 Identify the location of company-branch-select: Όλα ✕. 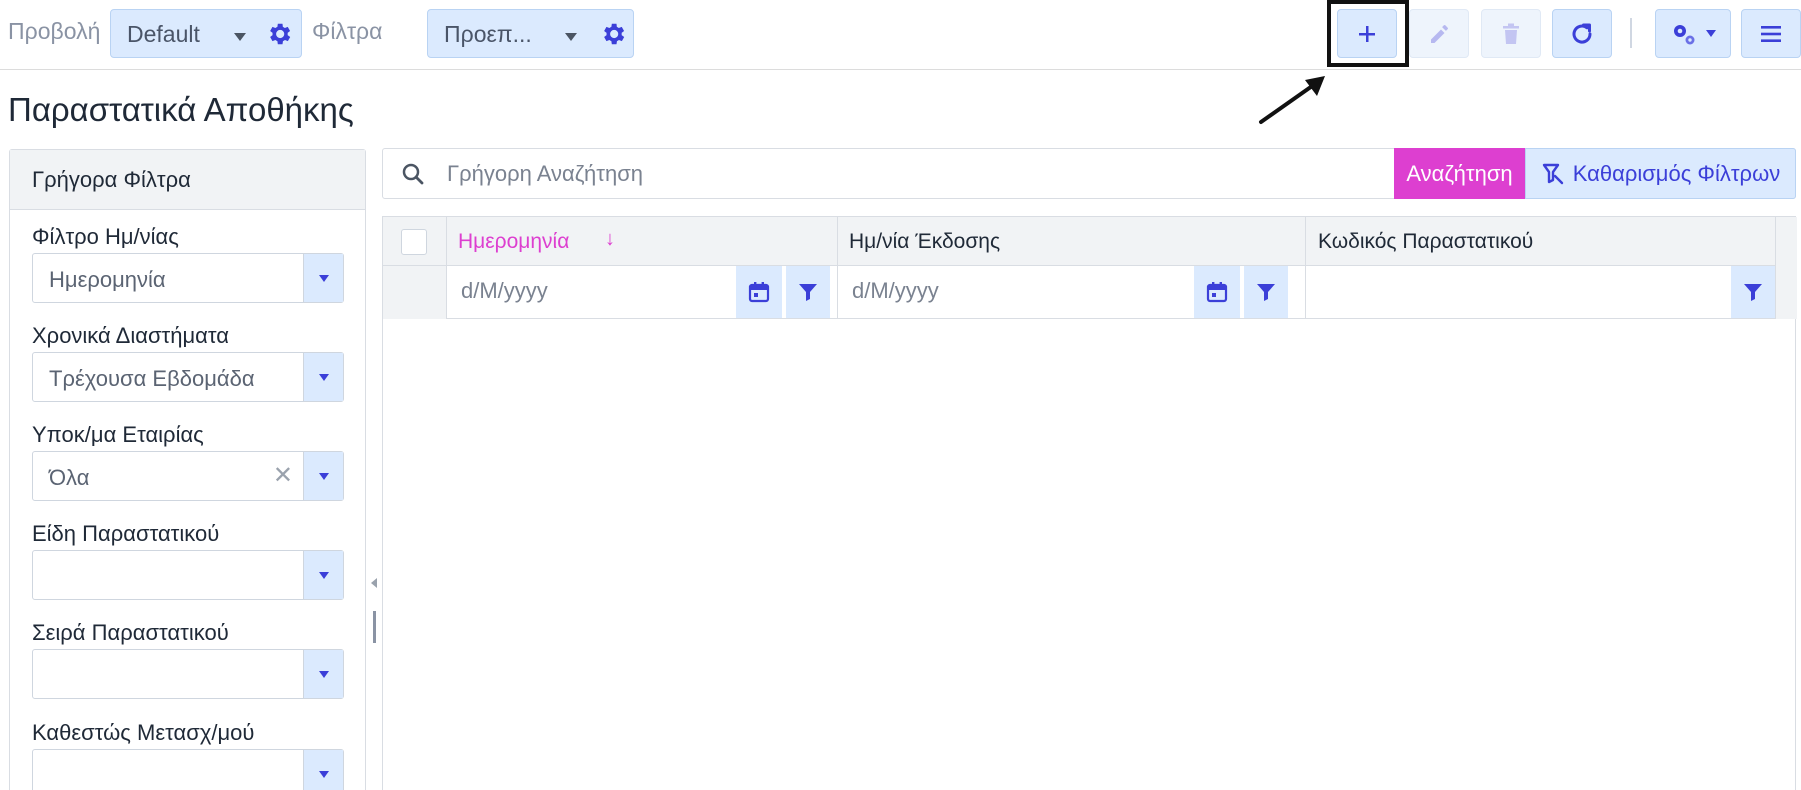
(188, 476).